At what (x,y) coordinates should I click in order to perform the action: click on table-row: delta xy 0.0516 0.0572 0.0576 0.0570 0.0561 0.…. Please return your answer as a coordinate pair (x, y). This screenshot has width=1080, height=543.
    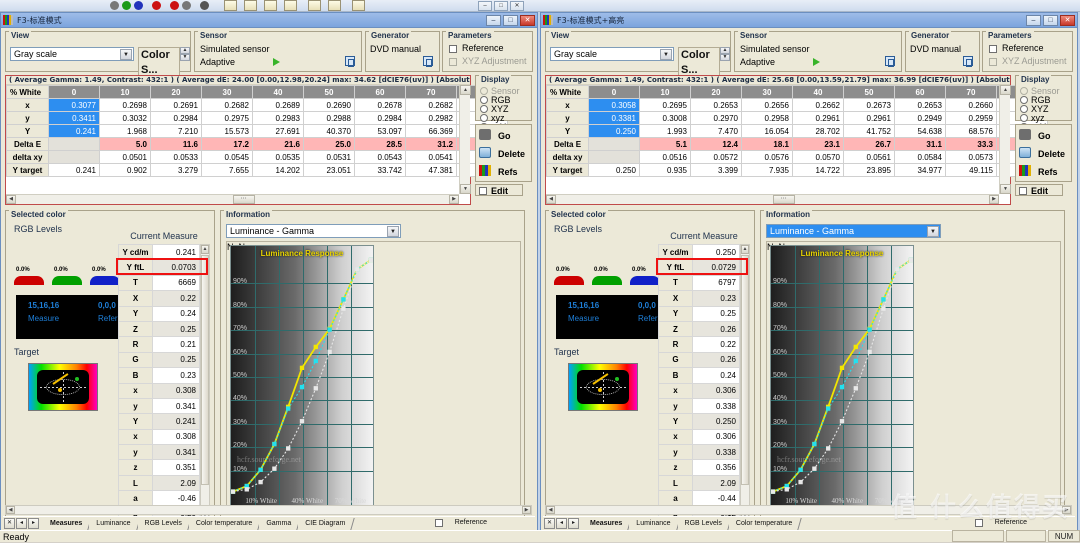
    Looking at the image, I should click on (797, 157).